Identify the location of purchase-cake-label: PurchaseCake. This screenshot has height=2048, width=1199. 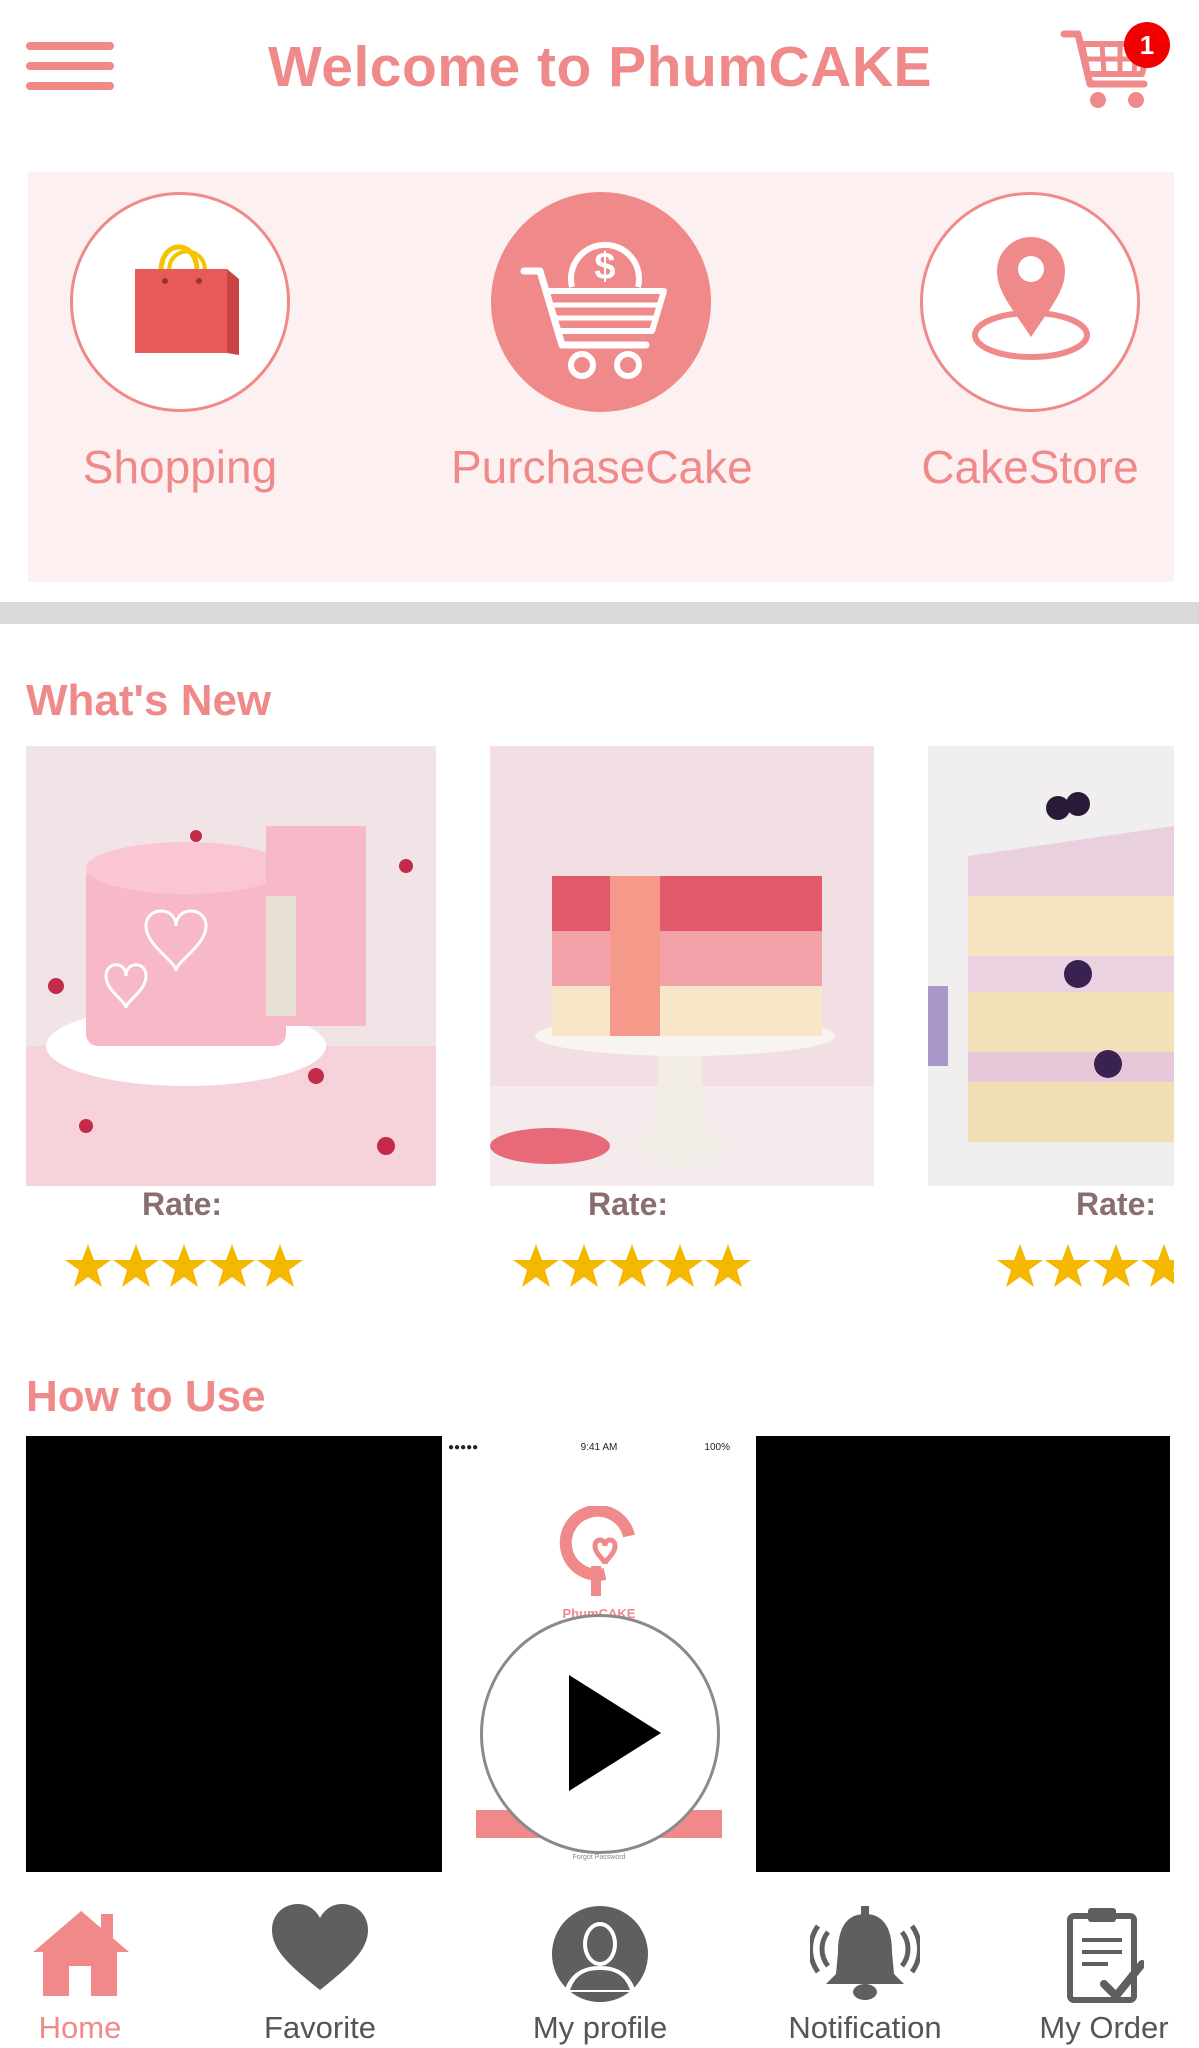
(602, 467).